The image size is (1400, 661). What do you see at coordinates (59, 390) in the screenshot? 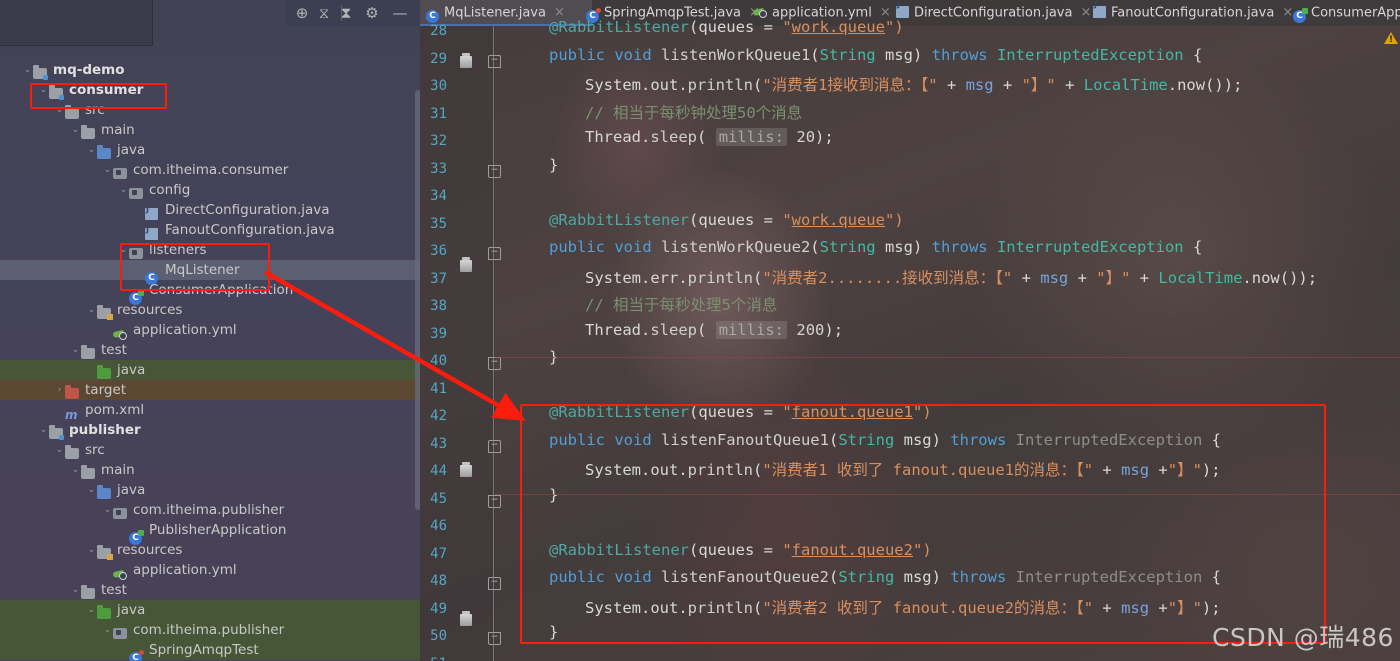
I see `chevron-right-icon: ›` at bounding box center [59, 390].